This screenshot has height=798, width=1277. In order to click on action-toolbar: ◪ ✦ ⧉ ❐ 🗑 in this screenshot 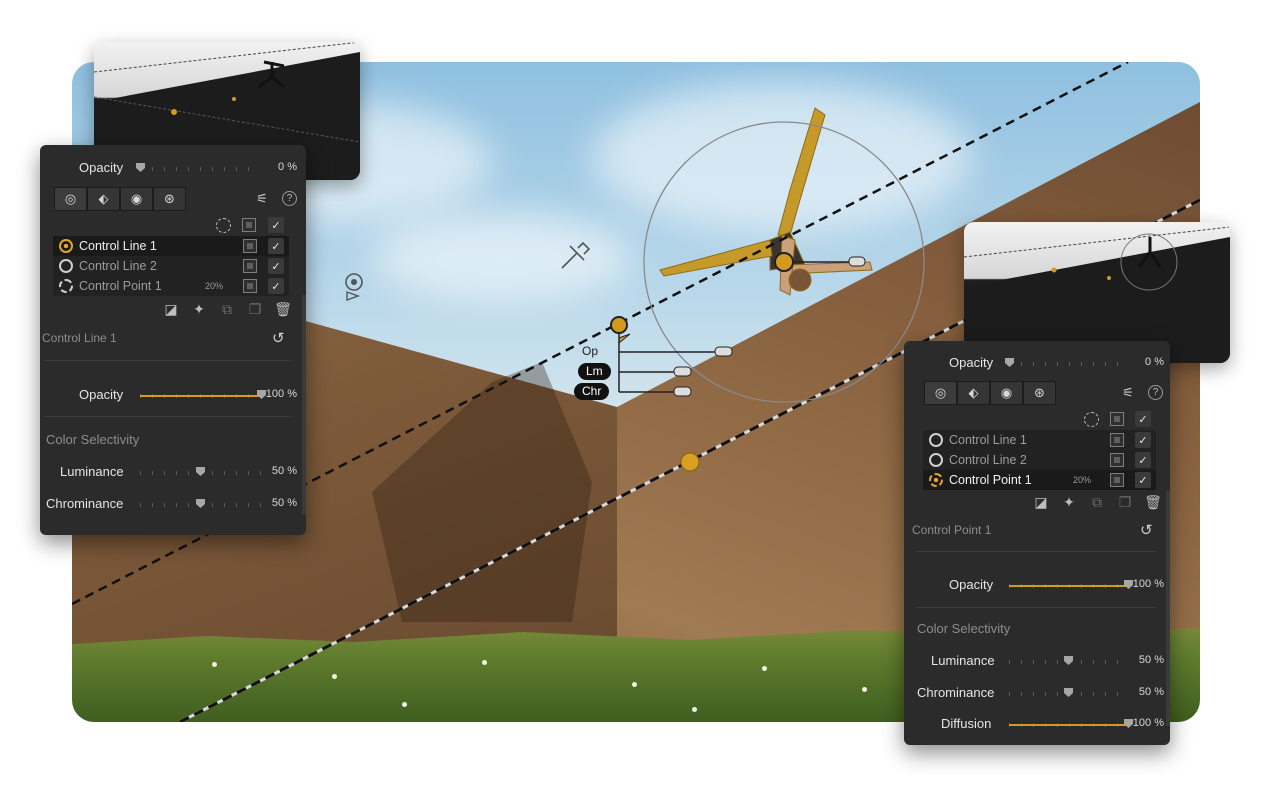, I will do `click(227, 309)`.